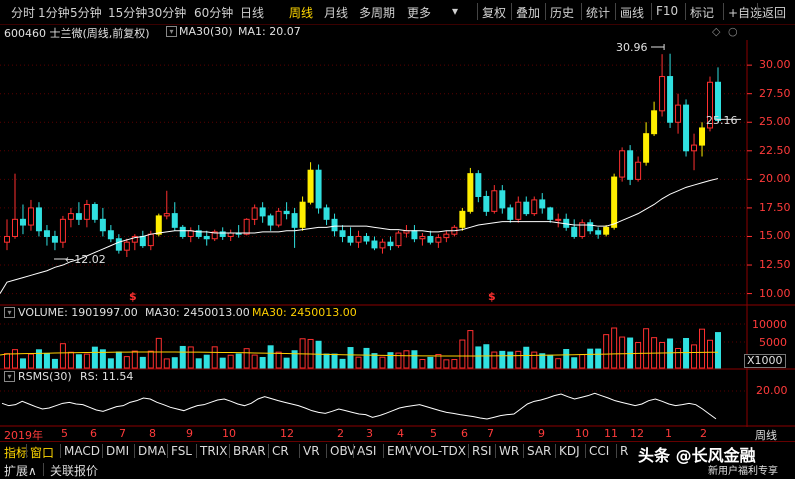 The width and height of the screenshot is (795, 479). I want to click on tab-0: 分时, so click(23, 12).